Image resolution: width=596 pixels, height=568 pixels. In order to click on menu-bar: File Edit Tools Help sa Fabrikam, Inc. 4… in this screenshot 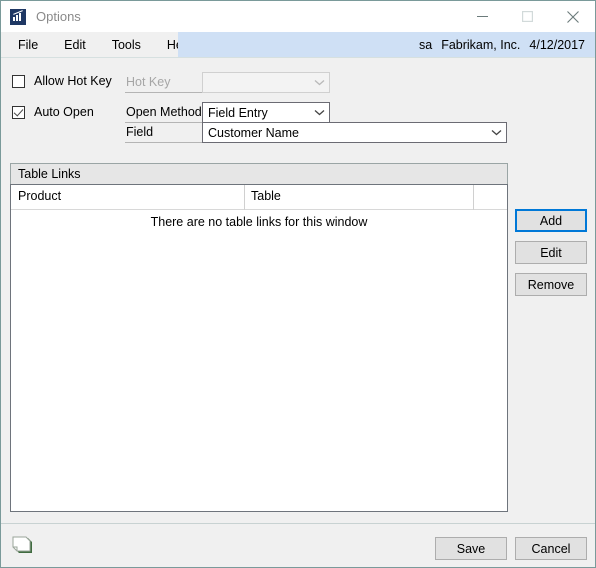, I will do `click(298, 45)`.